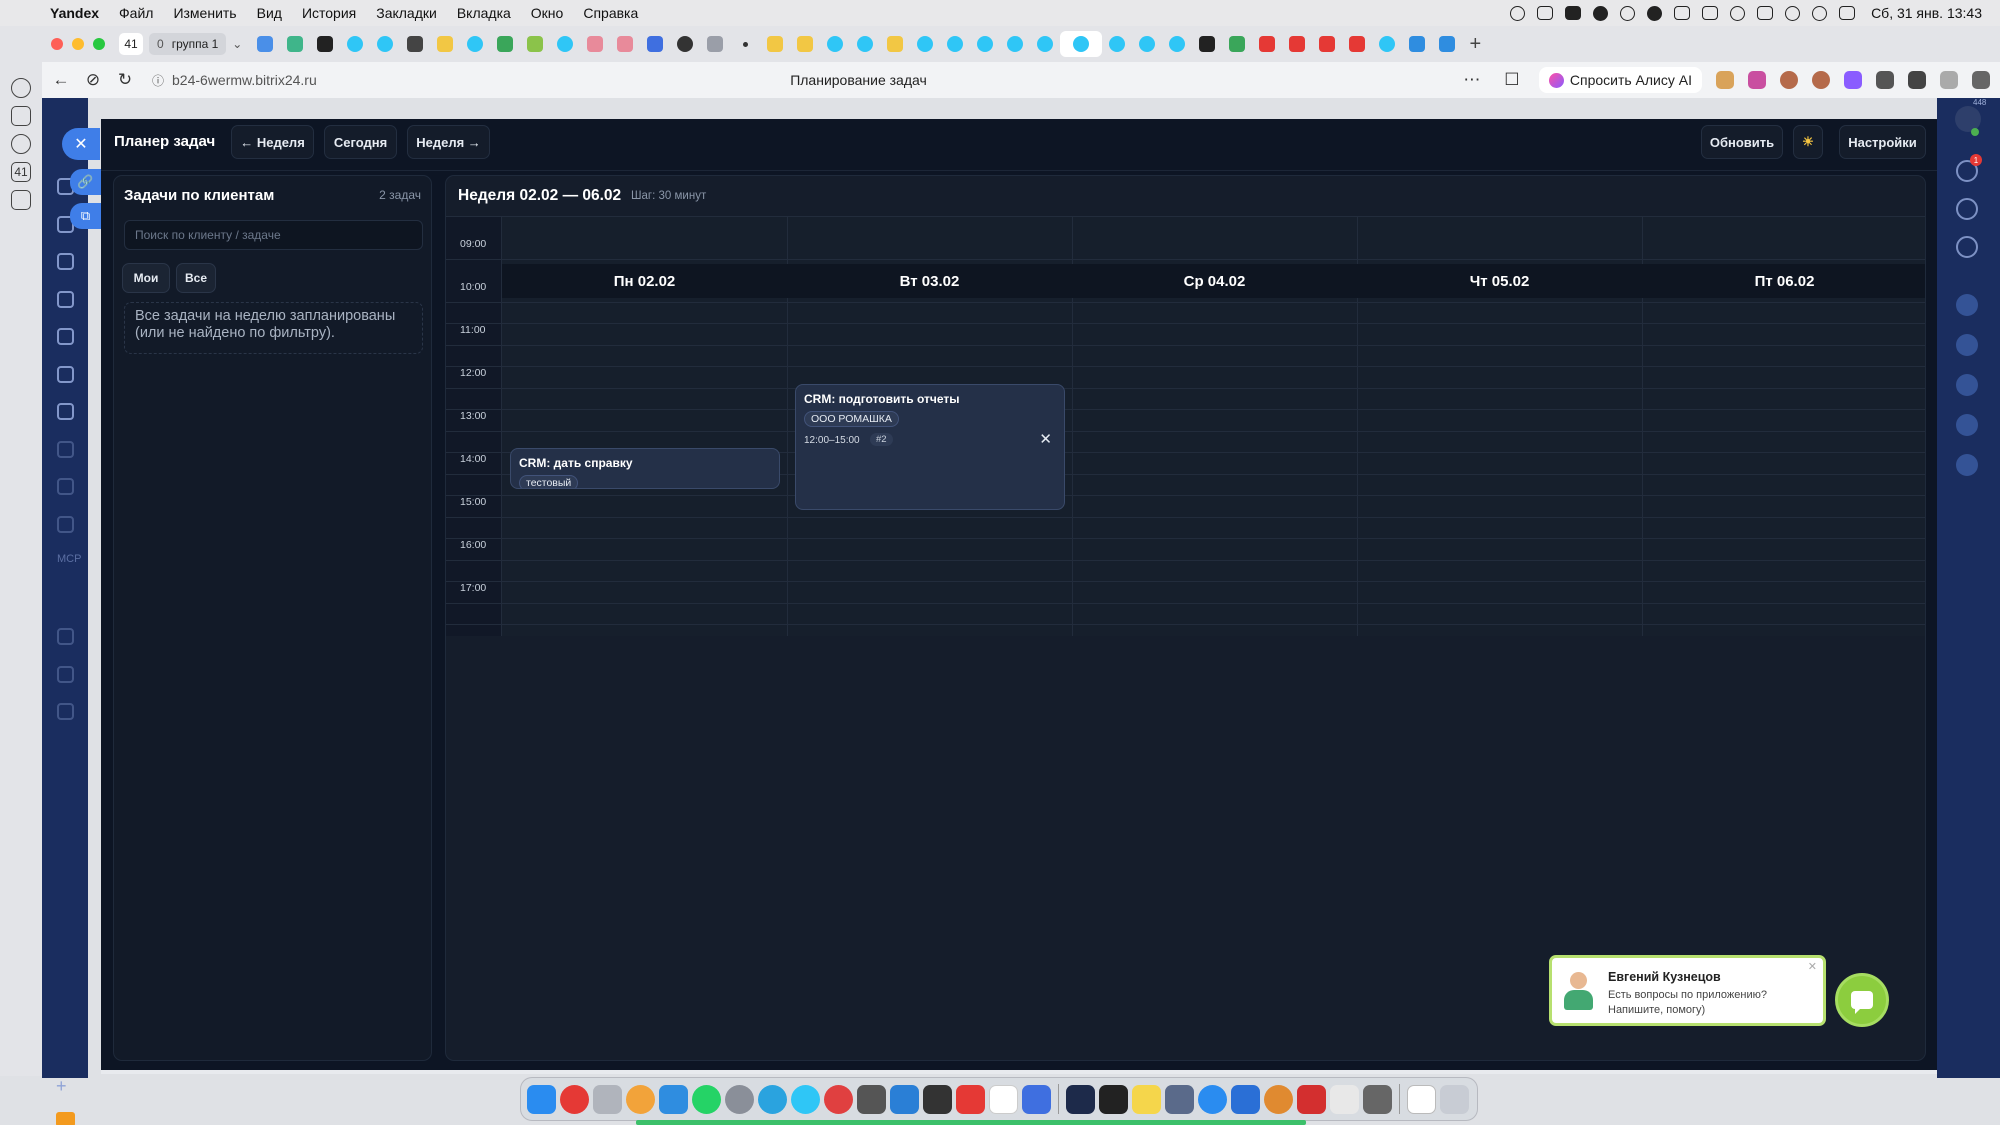 This screenshot has width=2000, height=1125. I want to click on menu-file: Файл, so click(136, 13).